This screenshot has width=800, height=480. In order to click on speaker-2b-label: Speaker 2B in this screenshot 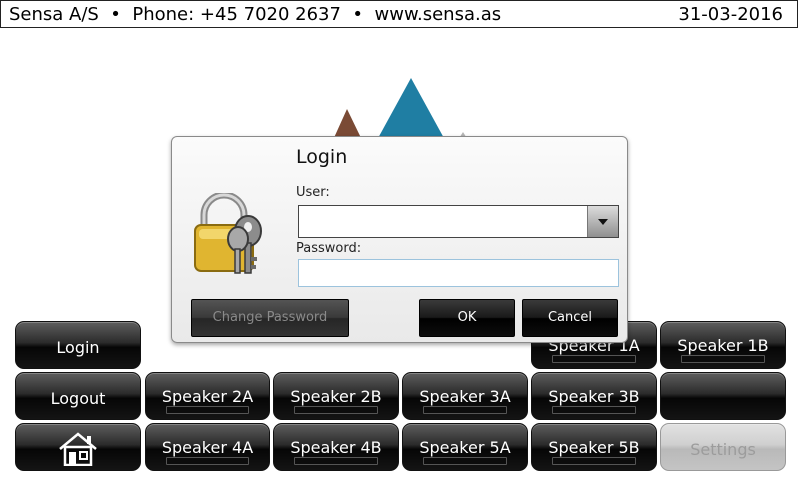, I will do `click(336, 396)`.